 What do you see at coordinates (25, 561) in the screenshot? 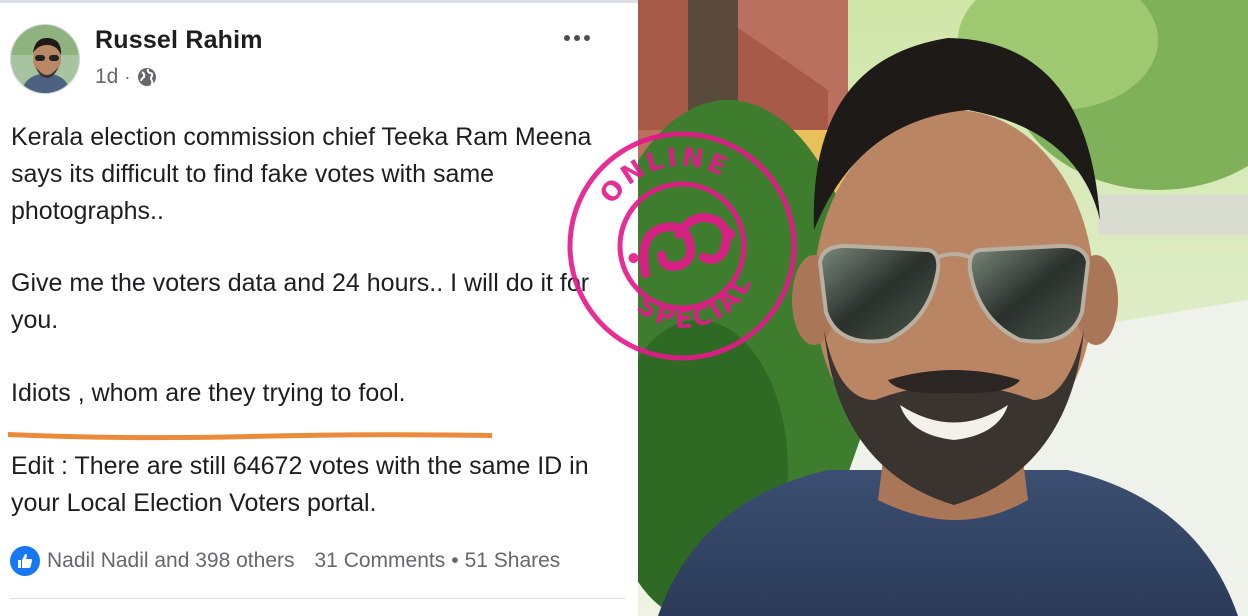
I see `like-icon` at bounding box center [25, 561].